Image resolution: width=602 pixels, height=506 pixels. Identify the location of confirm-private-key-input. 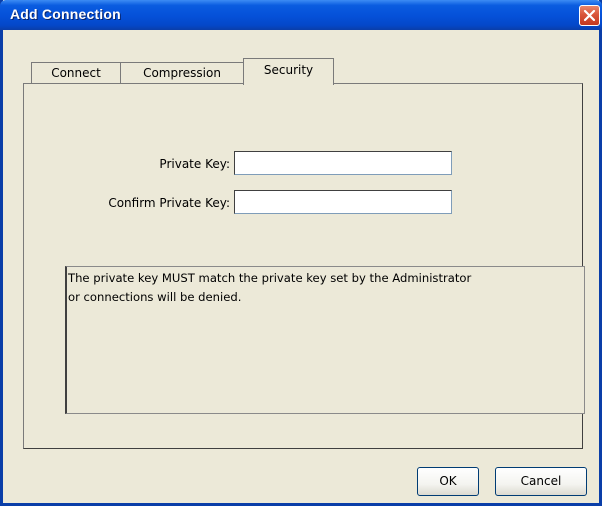
(343, 202).